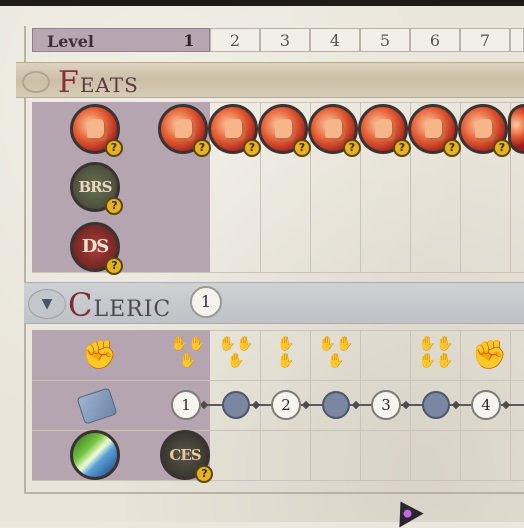 The image size is (524, 528). I want to click on fist-feat-level-5-icon: ?, so click(384, 130).